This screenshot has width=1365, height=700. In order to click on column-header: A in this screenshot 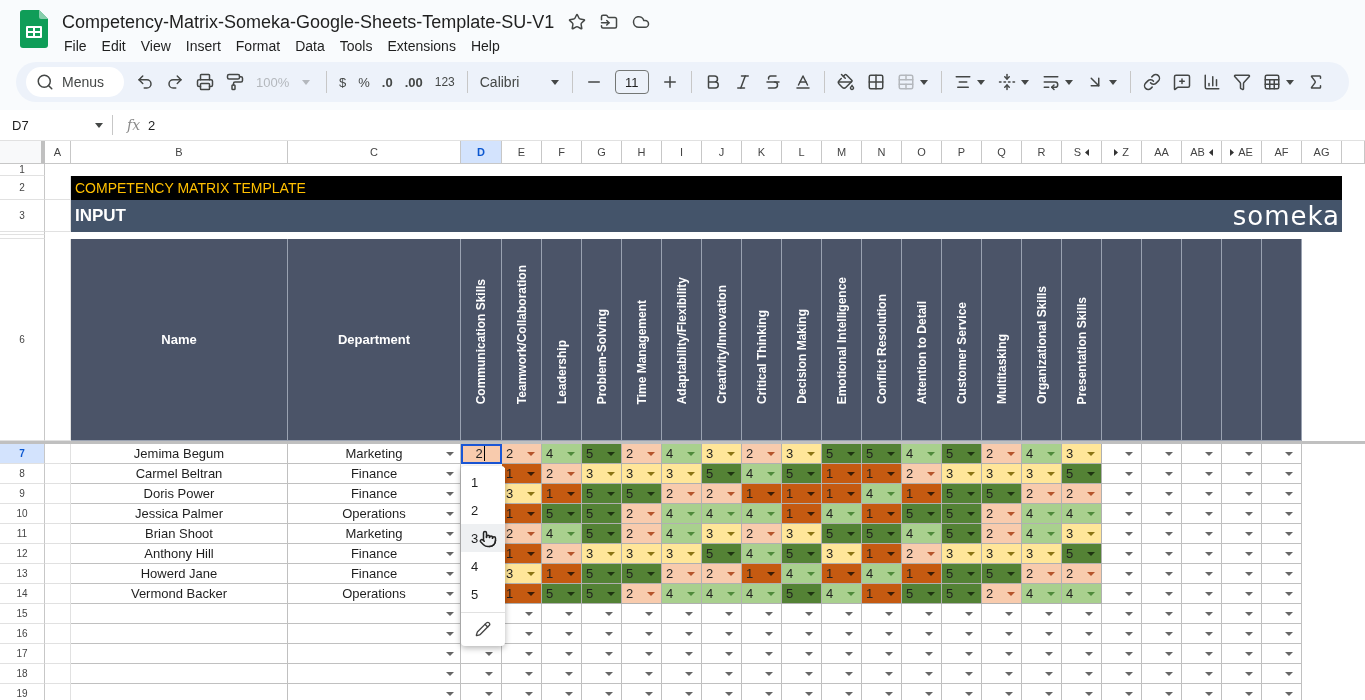, I will do `click(58, 152)`.